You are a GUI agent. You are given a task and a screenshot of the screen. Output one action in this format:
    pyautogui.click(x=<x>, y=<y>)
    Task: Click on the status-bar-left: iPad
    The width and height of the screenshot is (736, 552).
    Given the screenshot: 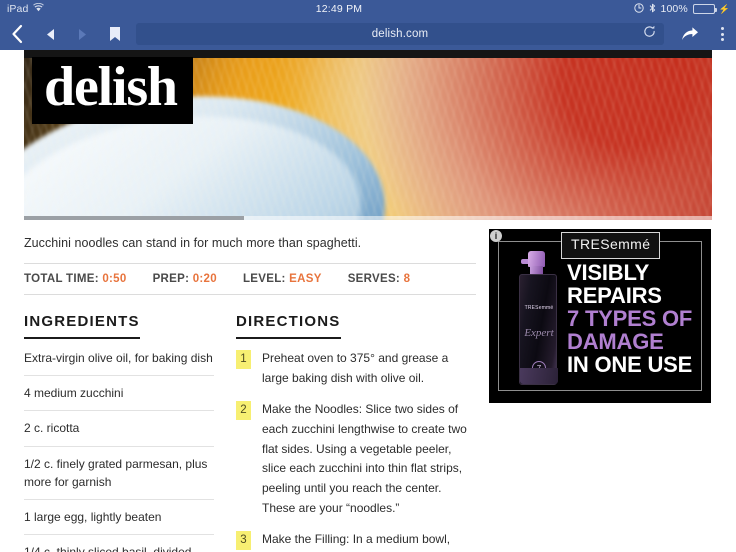 What is the action you would take?
    pyautogui.click(x=22, y=8)
    